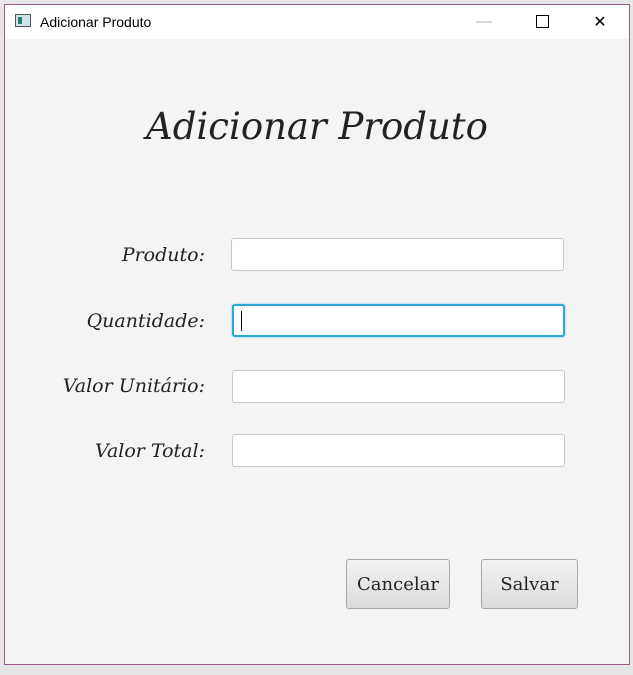  Describe the element at coordinates (398, 450) in the screenshot. I see `valor-total-input` at that location.